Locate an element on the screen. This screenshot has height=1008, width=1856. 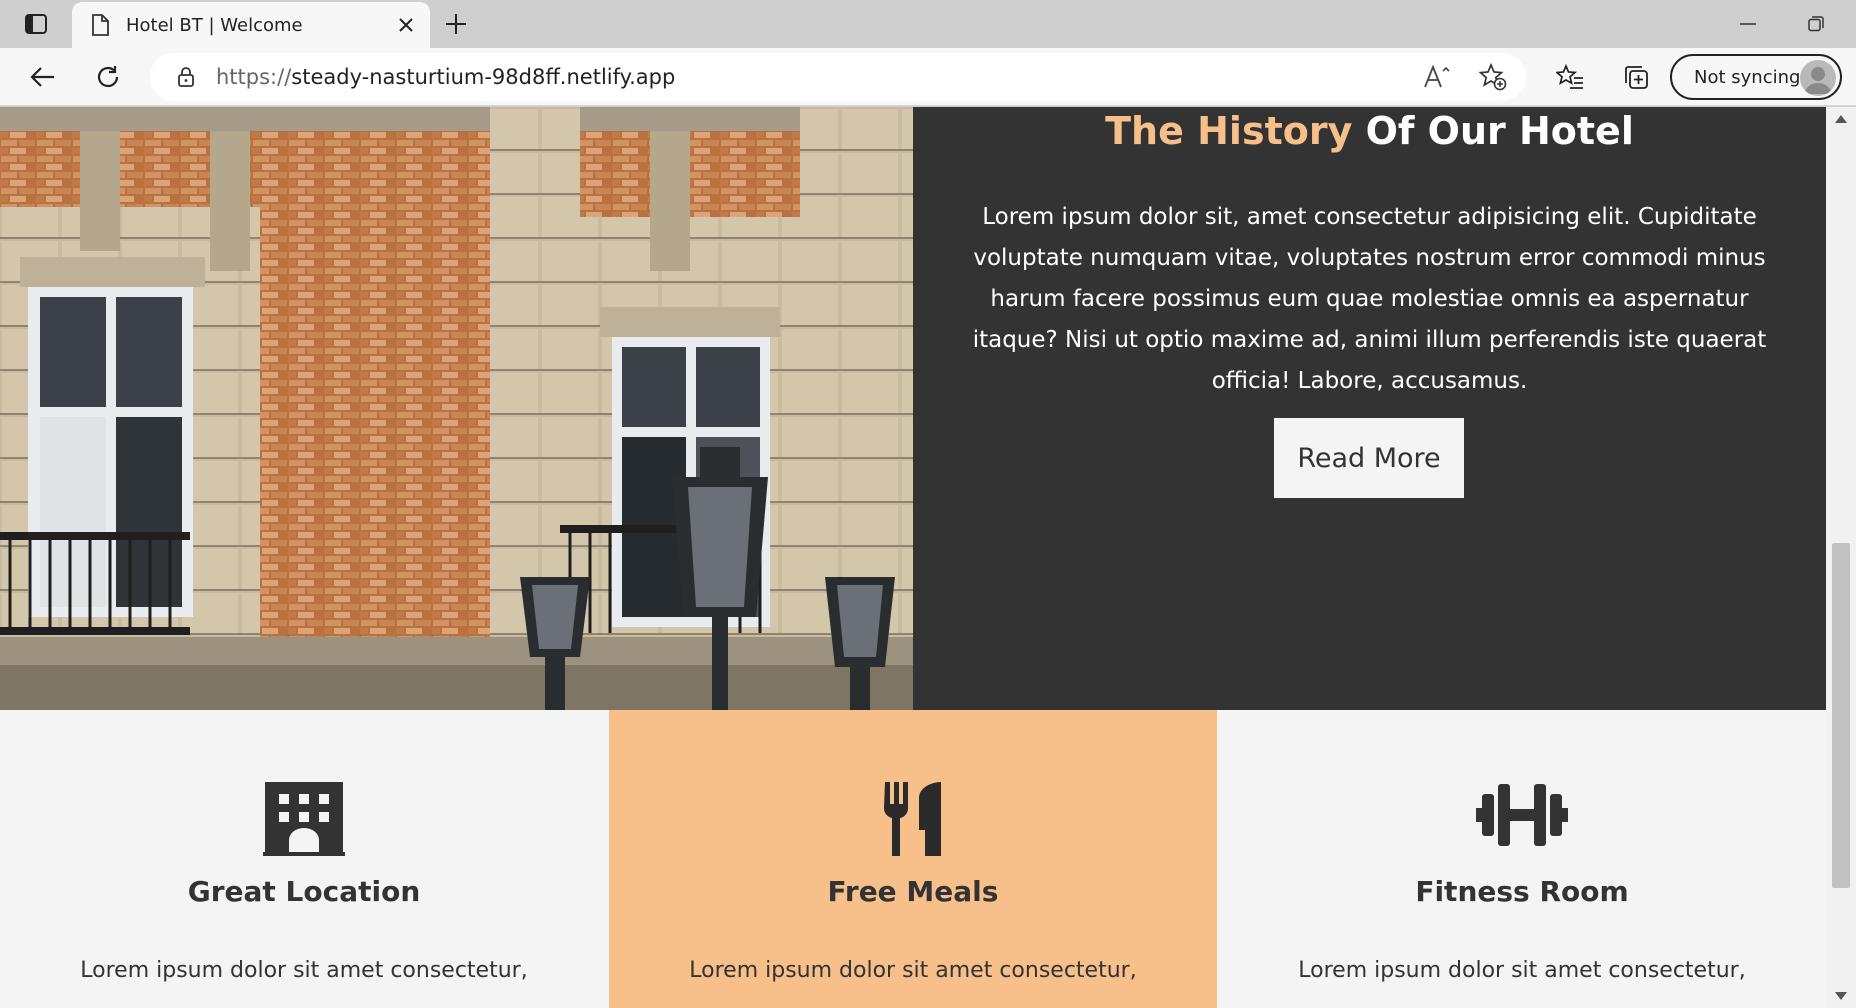
sync-label: Not syncing is located at coordinates (1747, 77).